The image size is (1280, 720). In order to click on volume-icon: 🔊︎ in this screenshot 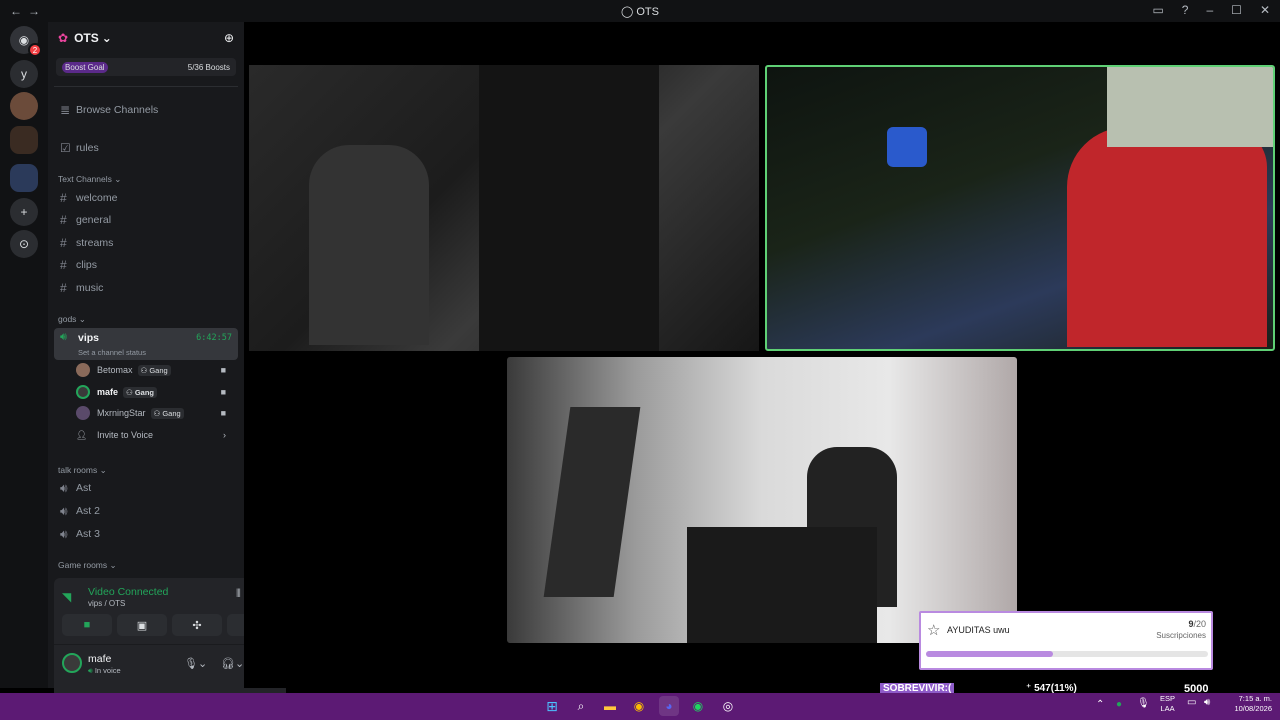, I will do `click(1207, 702)`.